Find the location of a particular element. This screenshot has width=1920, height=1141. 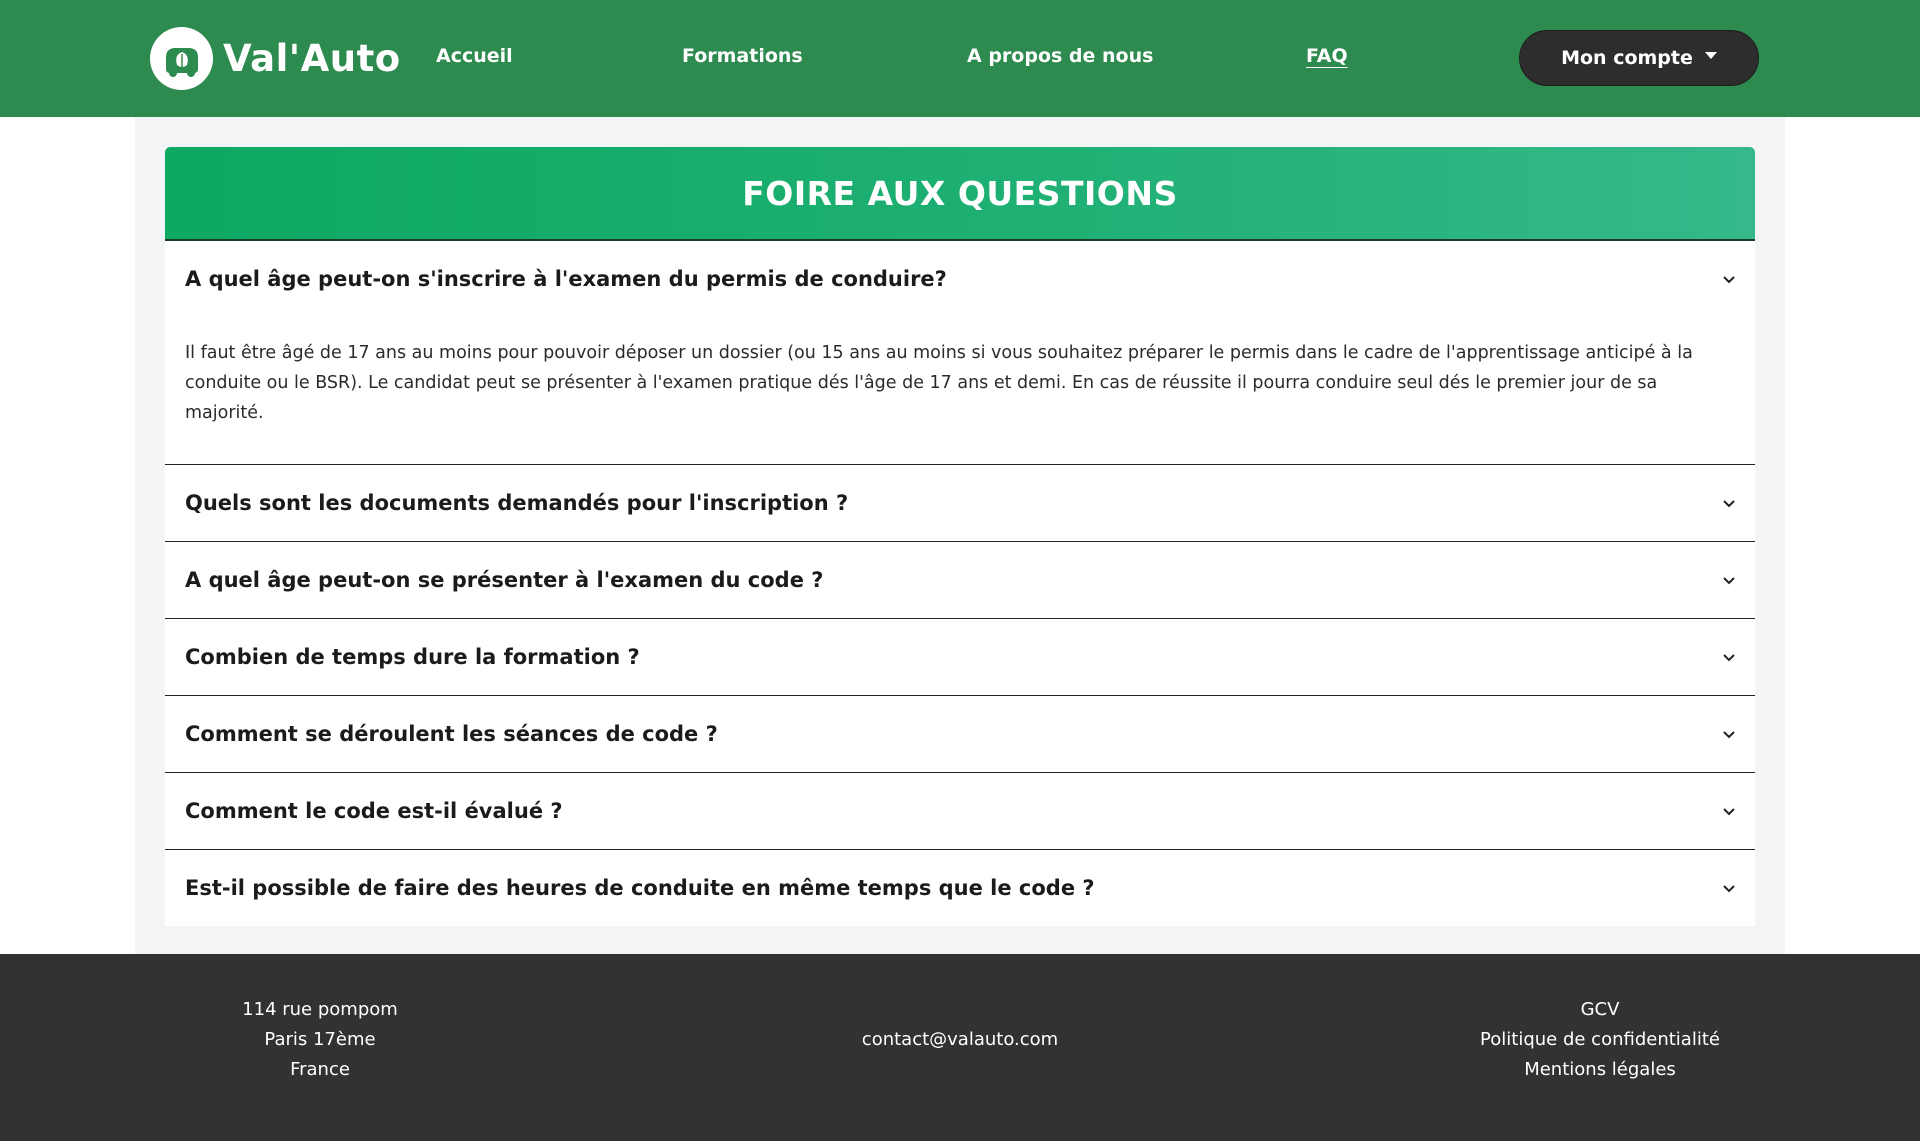

faq-header: FOIRE AUX QUESTIONS is located at coordinates (960, 194).